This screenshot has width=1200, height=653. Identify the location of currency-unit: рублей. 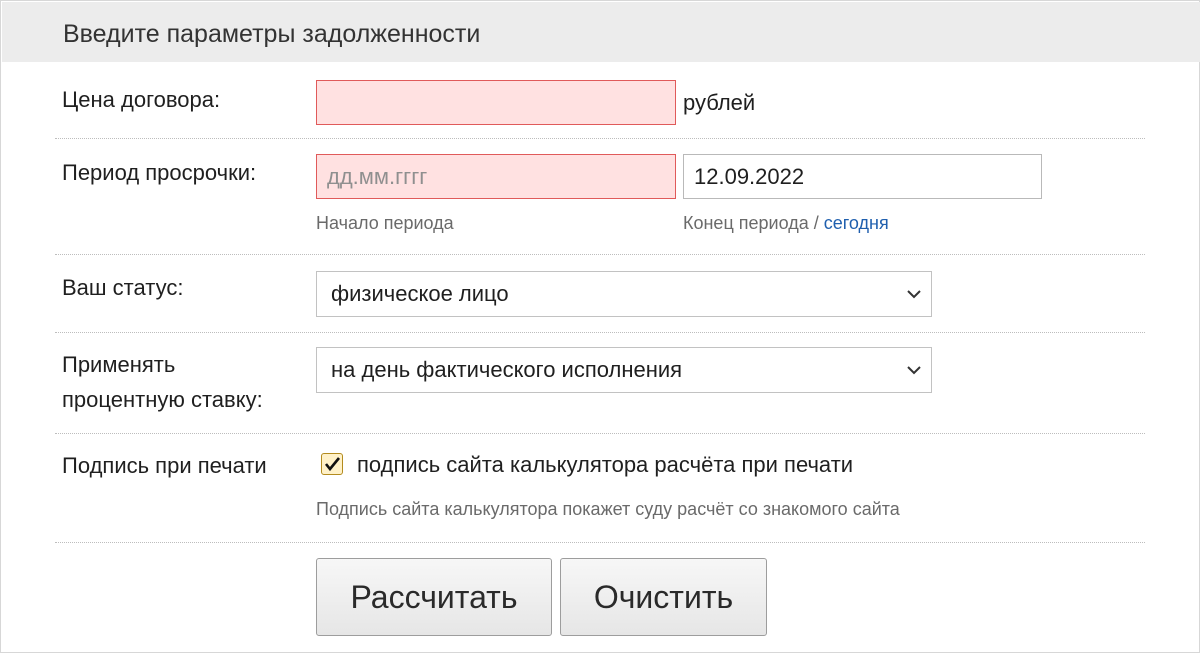
(719, 102).